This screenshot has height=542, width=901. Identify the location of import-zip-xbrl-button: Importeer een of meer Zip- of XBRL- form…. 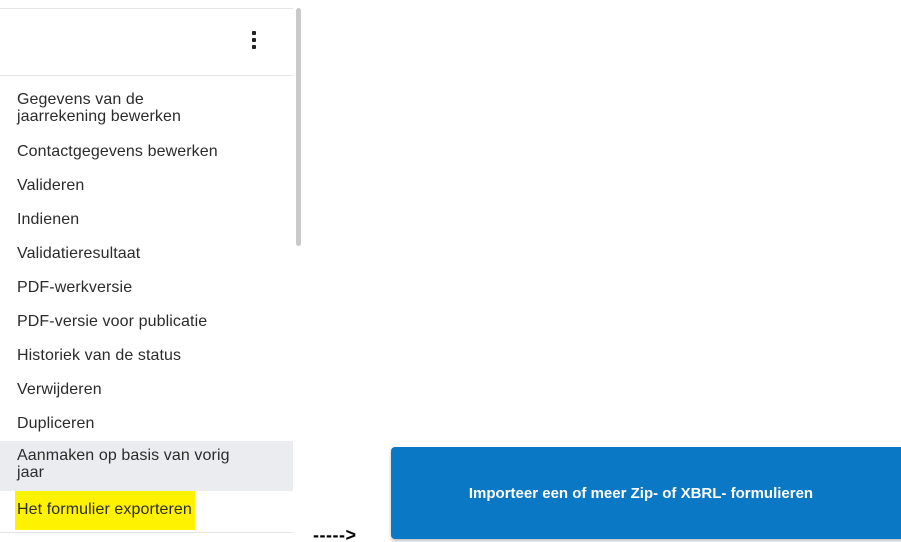
(646, 493).